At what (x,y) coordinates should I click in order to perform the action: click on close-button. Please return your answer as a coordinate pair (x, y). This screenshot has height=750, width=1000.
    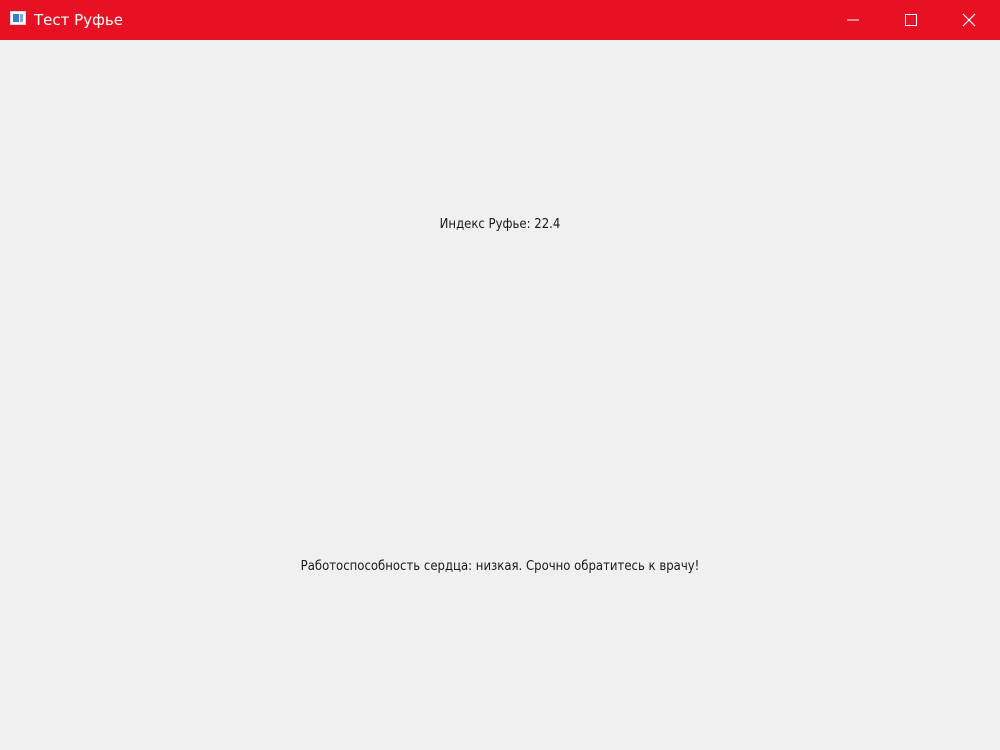
    Looking at the image, I should click on (969, 20).